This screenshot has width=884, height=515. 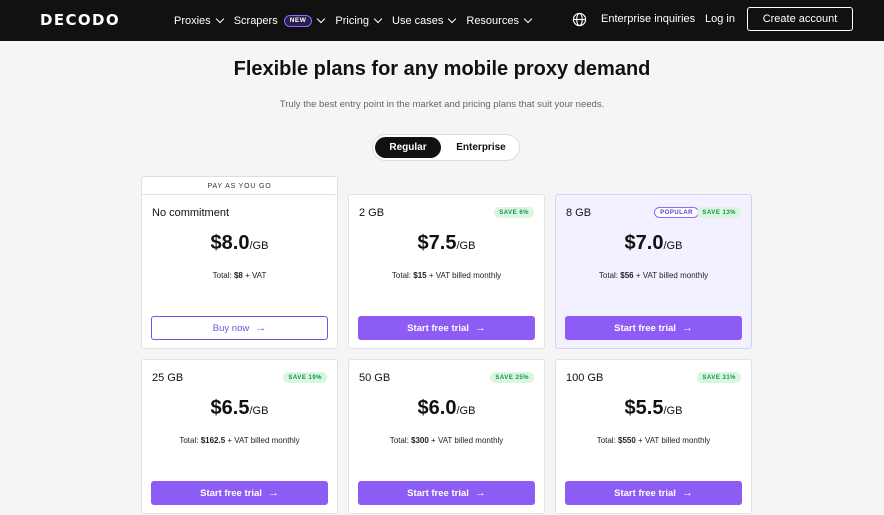 I want to click on menu-proxies: Proxies, so click(x=199, y=20).